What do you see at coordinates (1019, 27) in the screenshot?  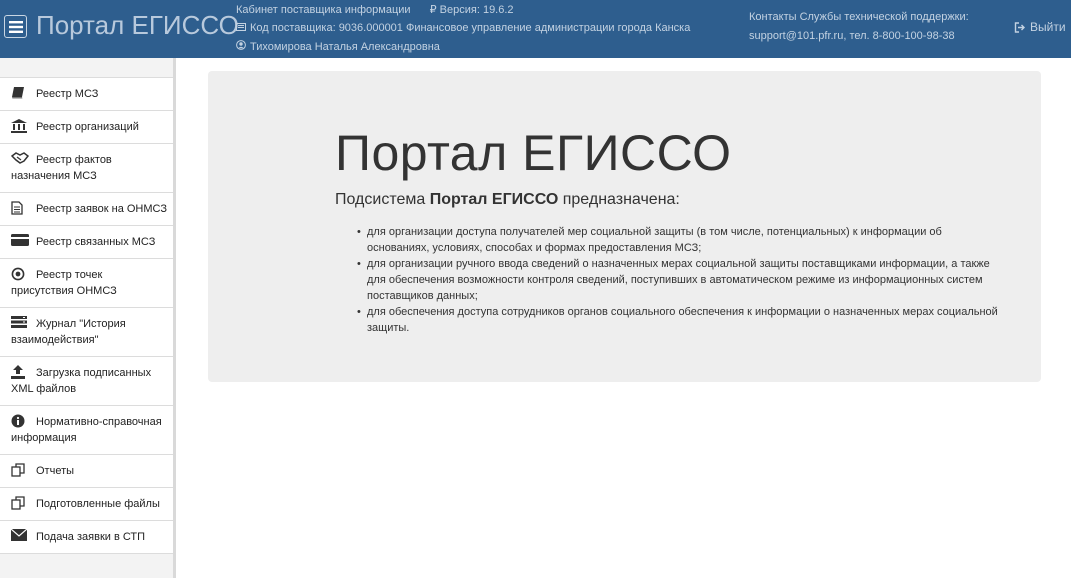 I see `sign-out-icon` at bounding box center [1019, 27].